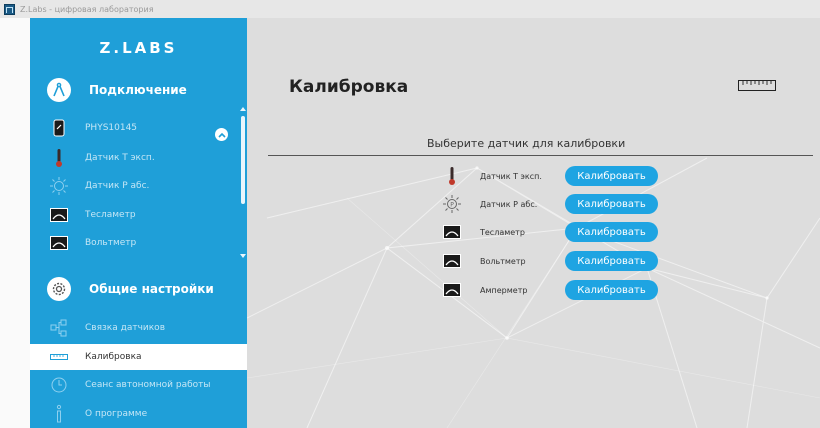  I want to click on section-connection: Подключение, so click(138, 90).